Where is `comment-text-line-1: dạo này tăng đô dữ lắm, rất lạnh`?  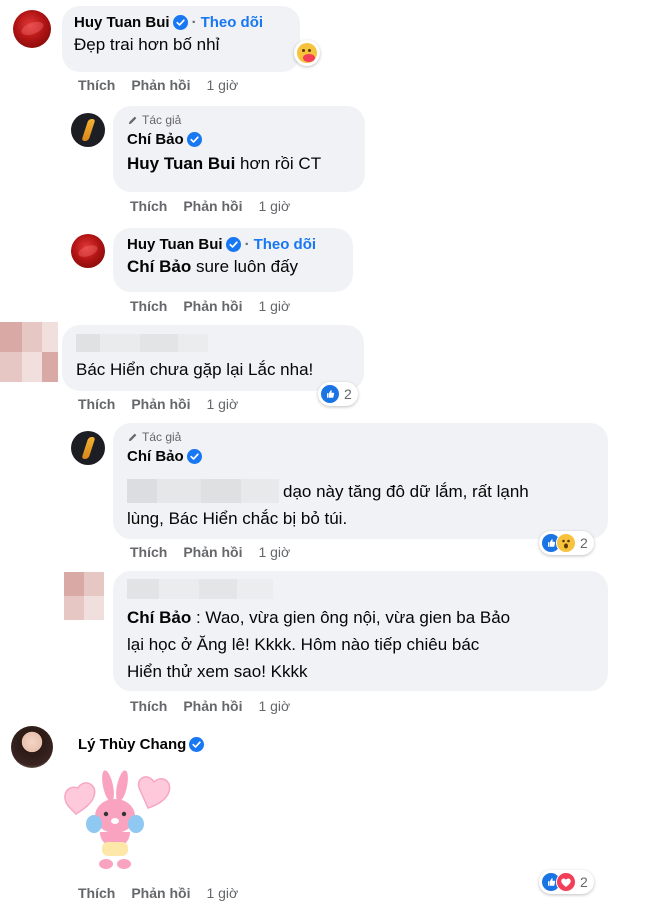
comment-text-line-1: dạo này tăng đô dữ lắm, rất lạnh is located at coordinates (406, 491).